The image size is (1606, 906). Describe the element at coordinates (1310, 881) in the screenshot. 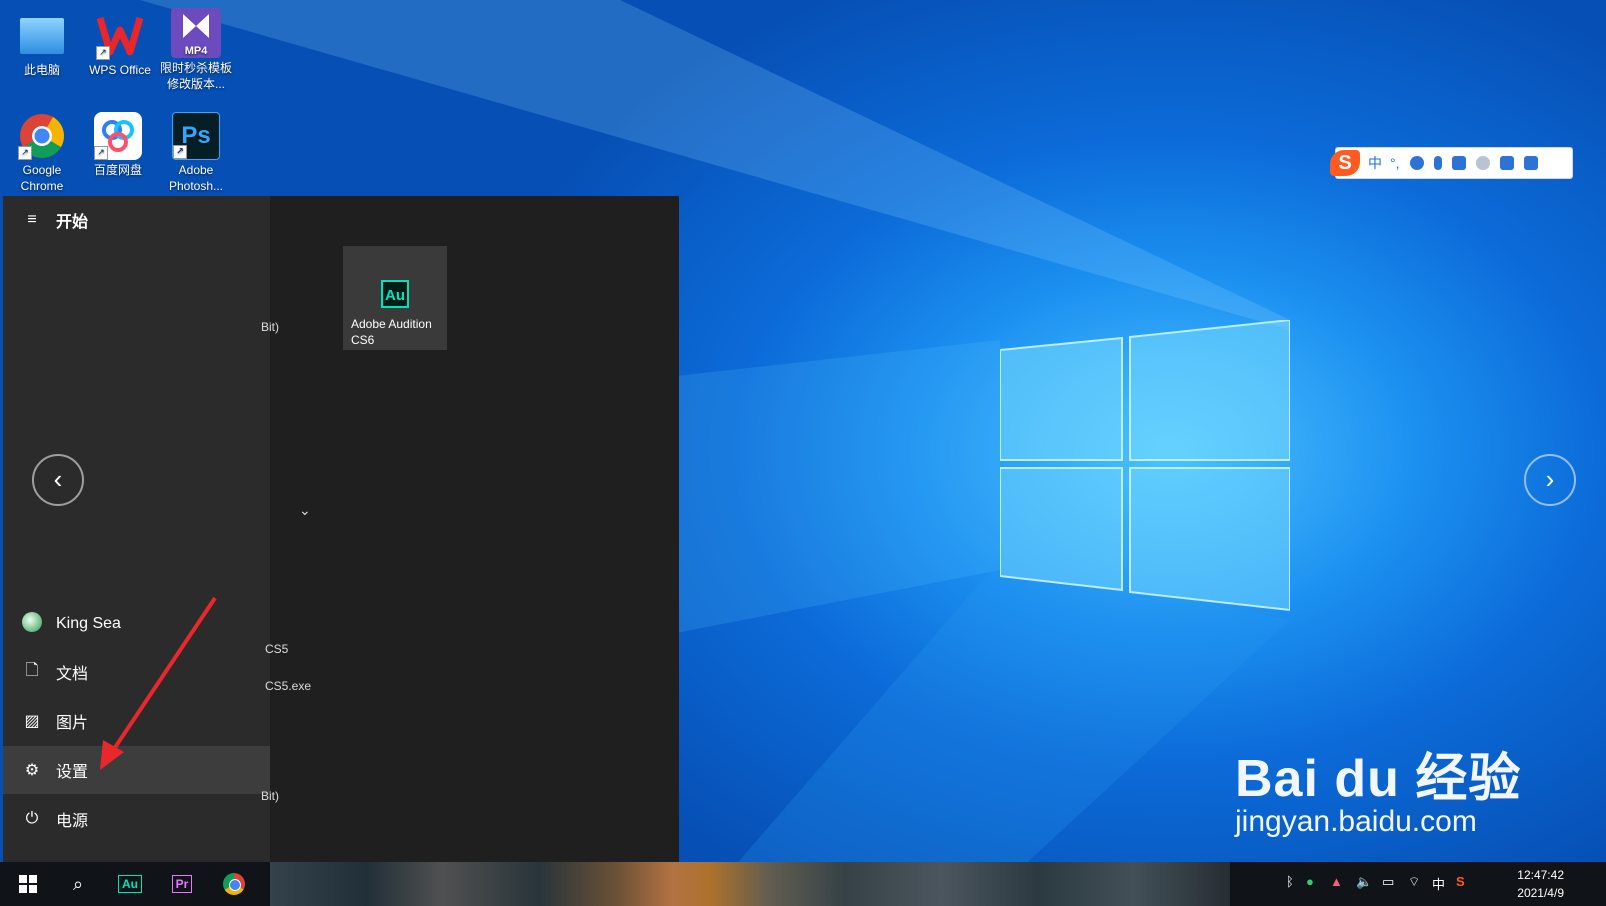

I see `wechat-icon: ●` at that location.